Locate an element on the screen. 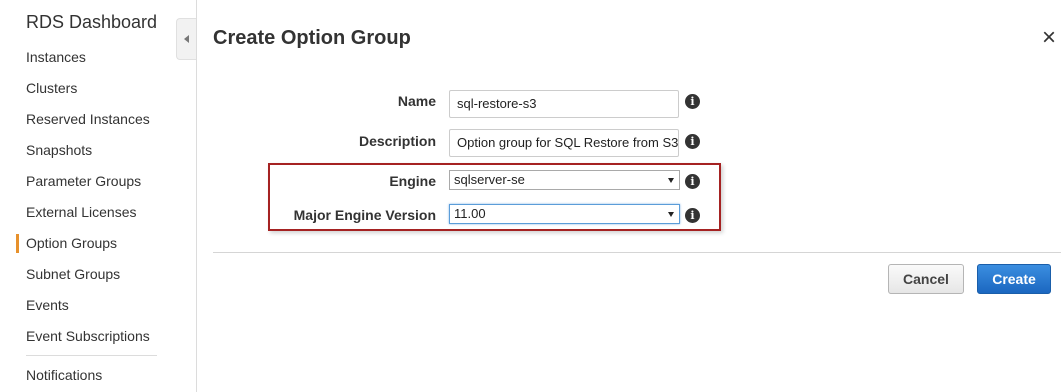 The height and width of the screenshot is (392, 1061). cancel-button: Cancel is located at coordinates (926, 279).